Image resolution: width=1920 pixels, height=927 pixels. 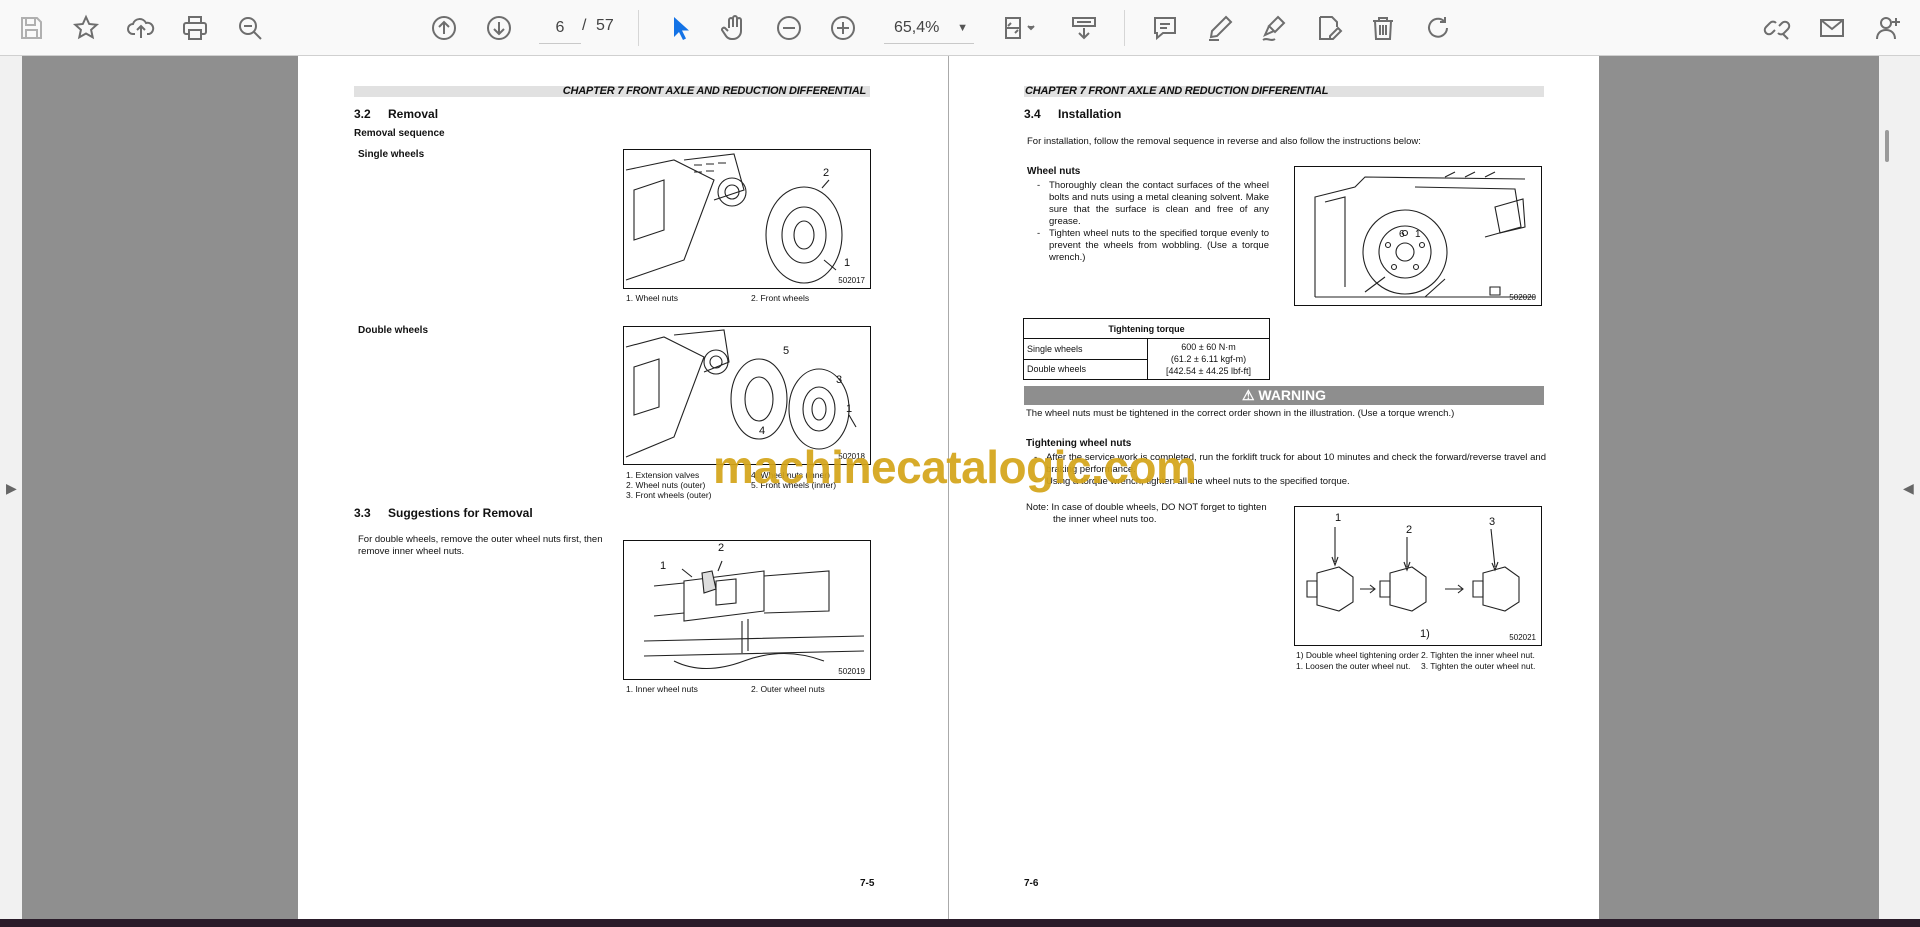 I want to click on figure-caption: 3. Tighten the outer wheel nut., so click(x=1478, y=666).